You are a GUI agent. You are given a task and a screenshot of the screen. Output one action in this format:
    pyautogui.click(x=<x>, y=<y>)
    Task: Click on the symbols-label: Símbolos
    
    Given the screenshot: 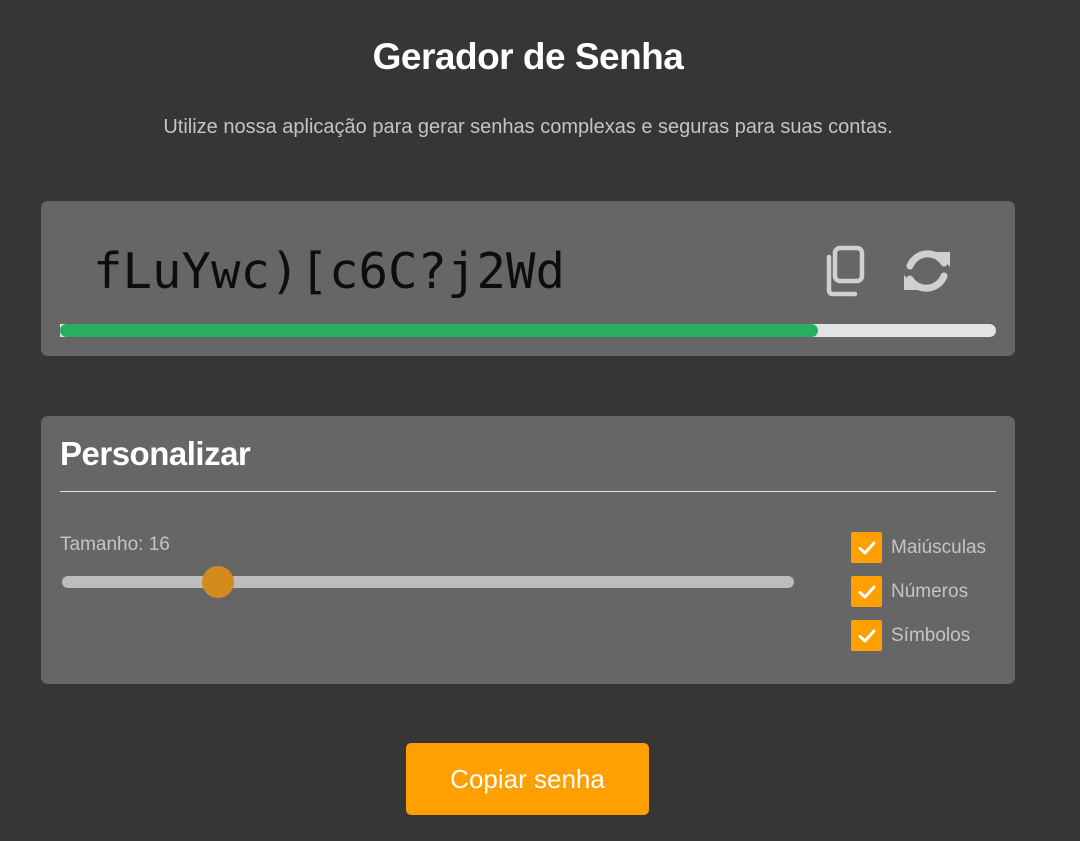 What is the action you would take?
    pyautogui.click(x=931, y=635)
    